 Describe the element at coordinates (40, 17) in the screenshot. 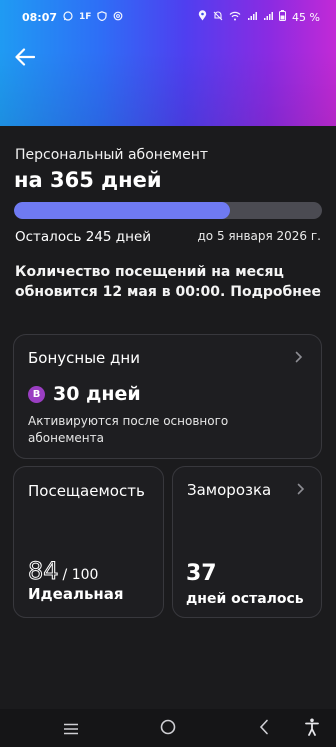

I see `status-time: 08:07` at that location.